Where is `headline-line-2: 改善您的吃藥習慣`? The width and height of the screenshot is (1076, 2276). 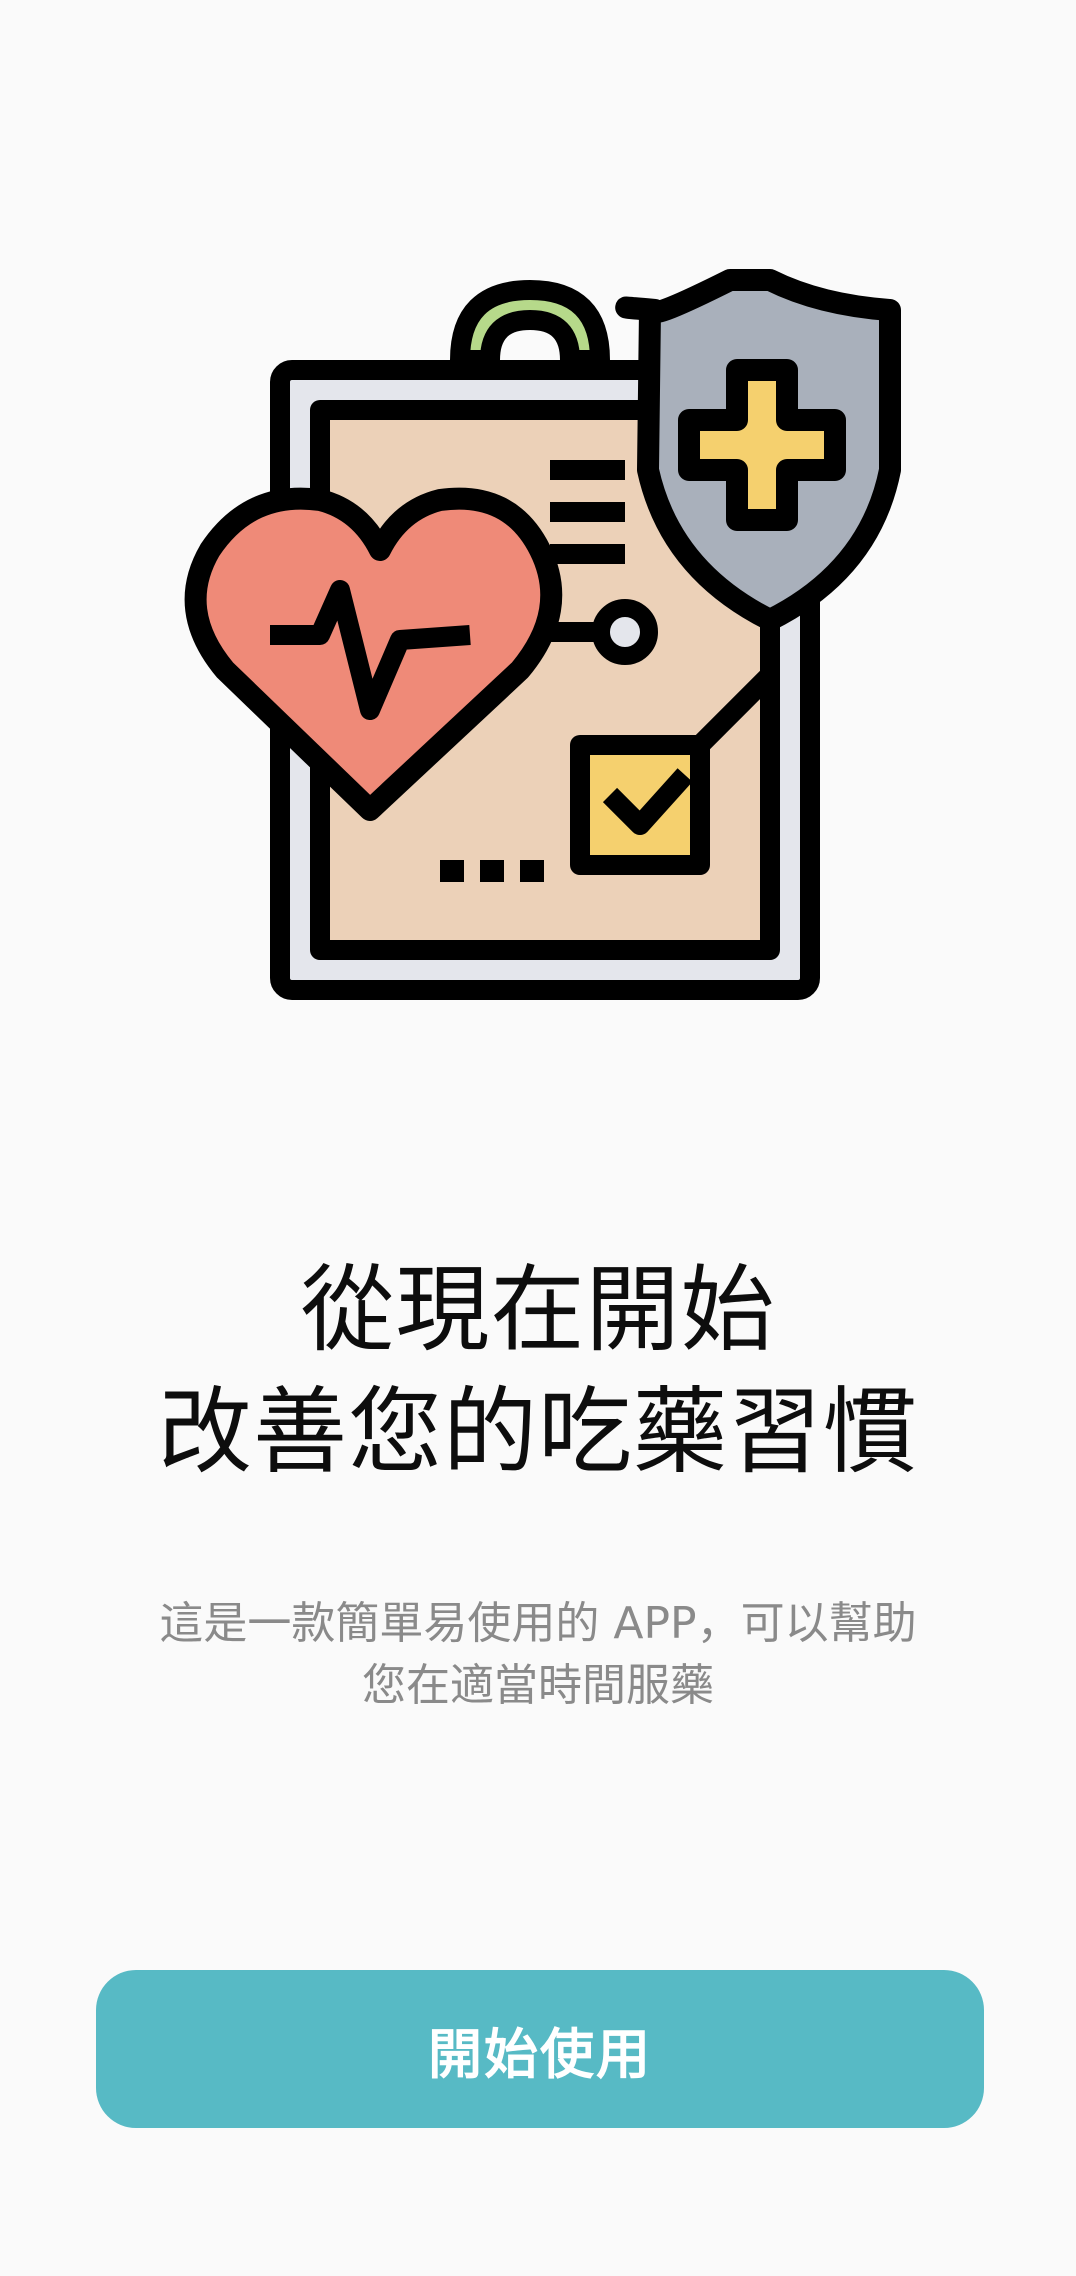 headline-line-2: 改善您的吃藥習慣 is located at coordinates (537, 1432).